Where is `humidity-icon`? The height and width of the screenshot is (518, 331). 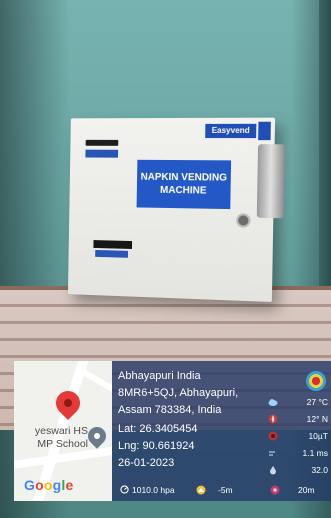
humidity-icon is located at coordinates (273, 470).